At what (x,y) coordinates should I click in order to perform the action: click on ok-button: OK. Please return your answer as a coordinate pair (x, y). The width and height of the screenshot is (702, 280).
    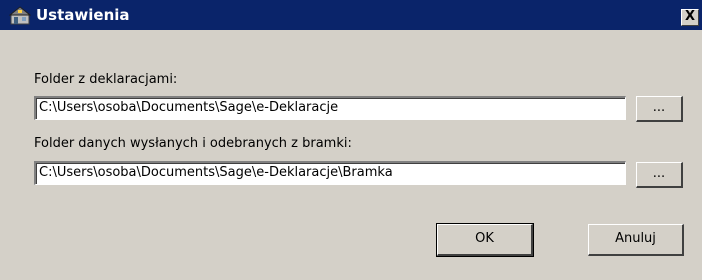
    Looking at the image, I should click on (485, 240).